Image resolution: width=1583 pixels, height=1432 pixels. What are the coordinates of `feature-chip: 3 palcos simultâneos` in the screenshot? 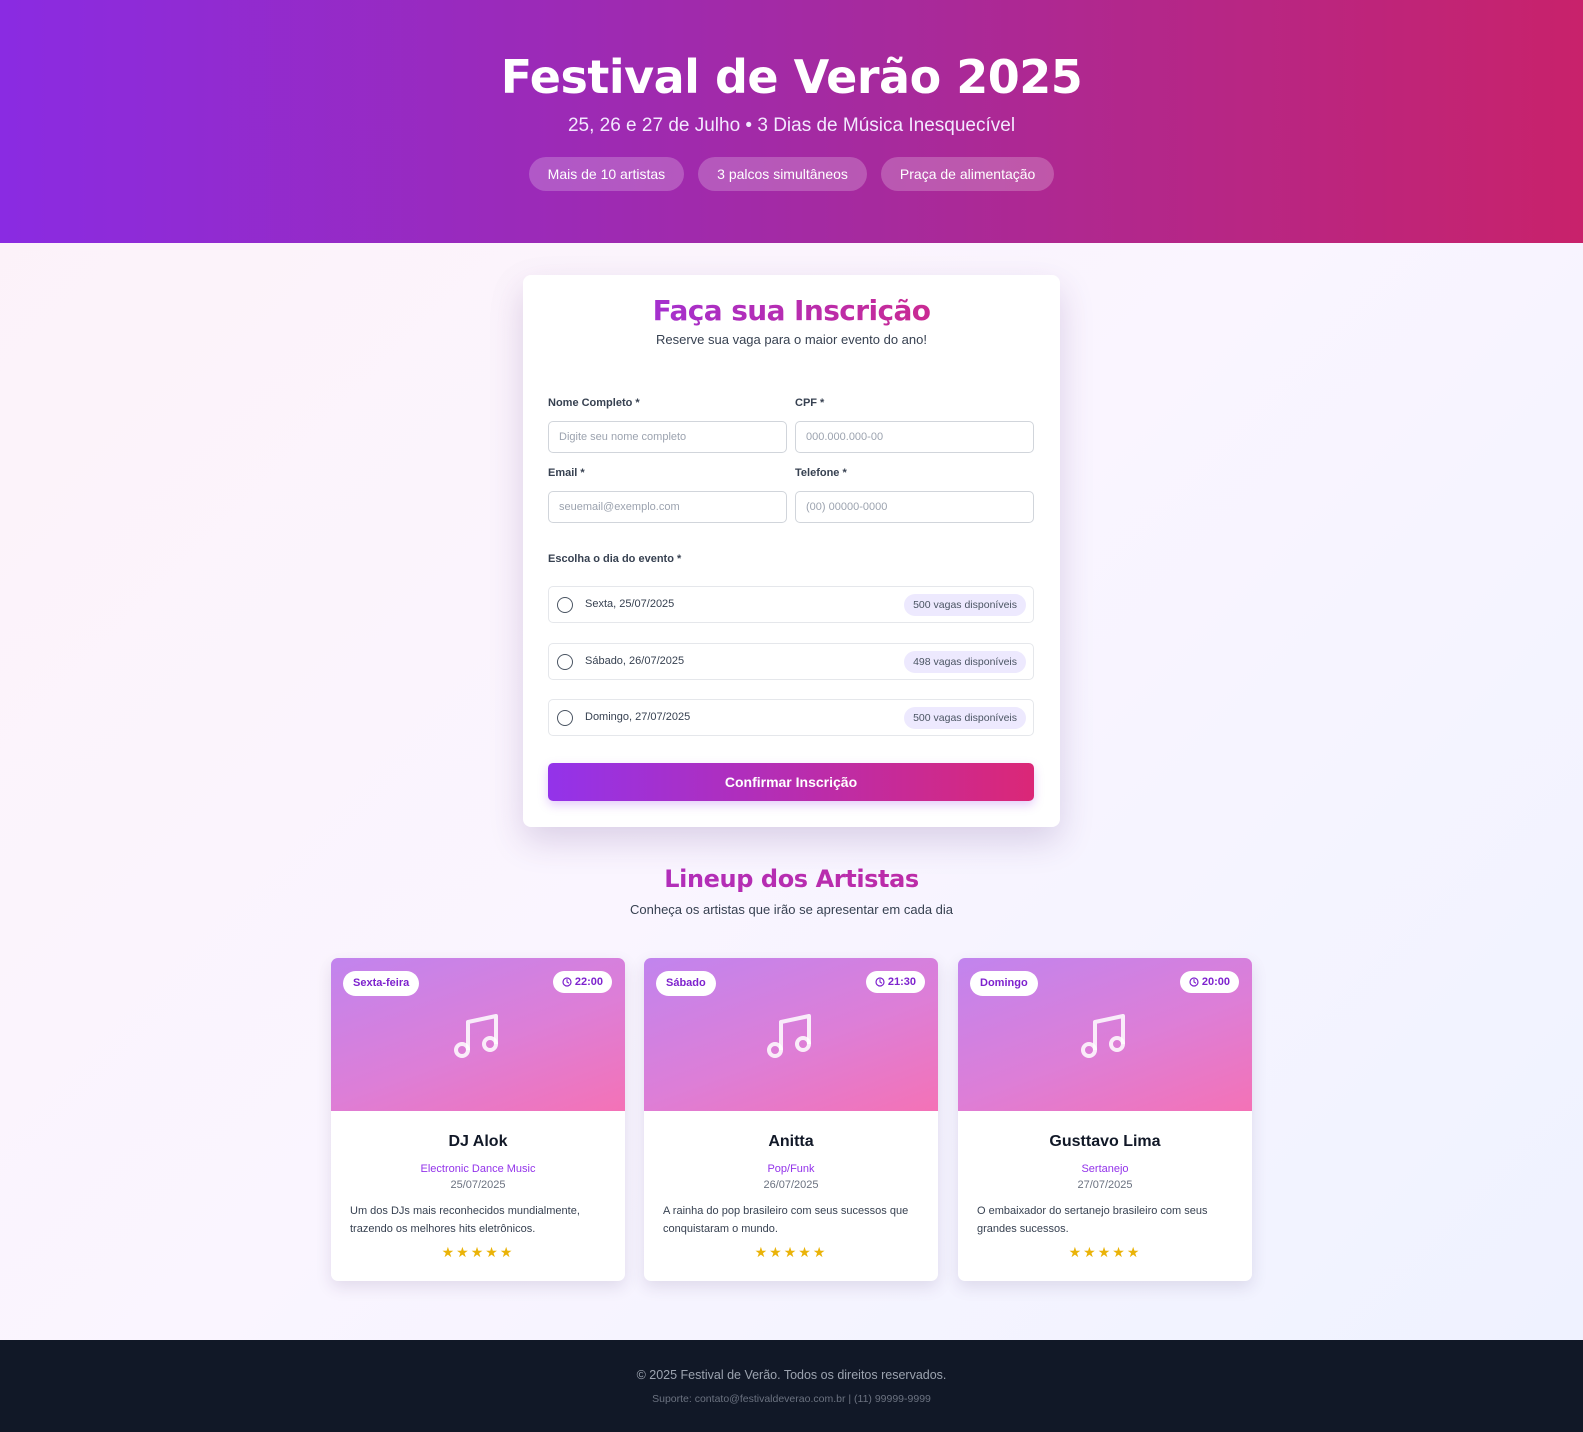 It's located at (782, 174).